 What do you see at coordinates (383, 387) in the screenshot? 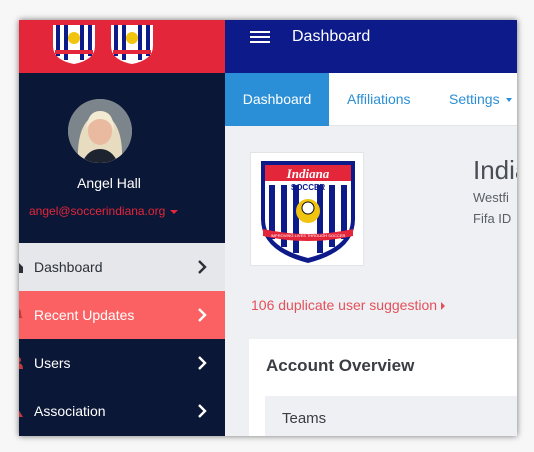
I see `account-overview-card: Account Overview Teams` at bounding box center [383, 387].